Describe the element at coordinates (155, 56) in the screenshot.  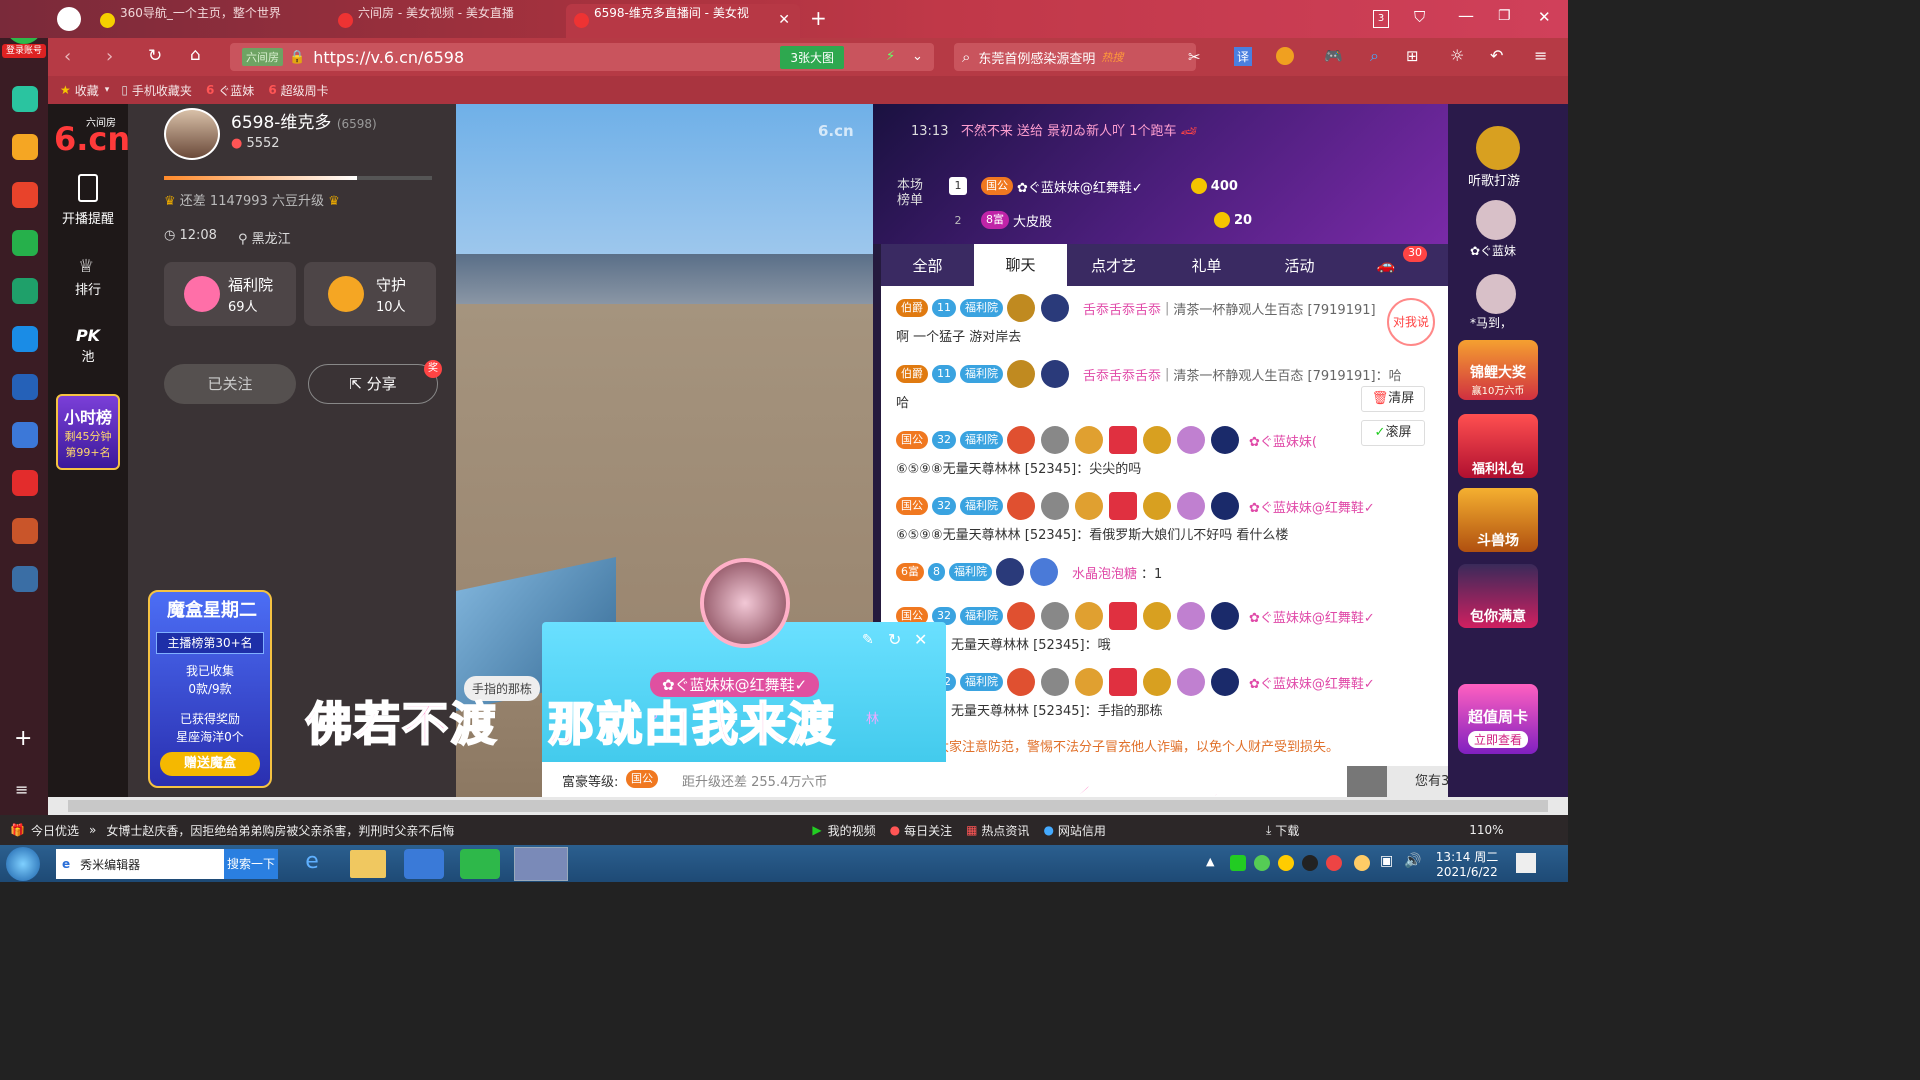
I see `reload-icon: ↻` at that location.